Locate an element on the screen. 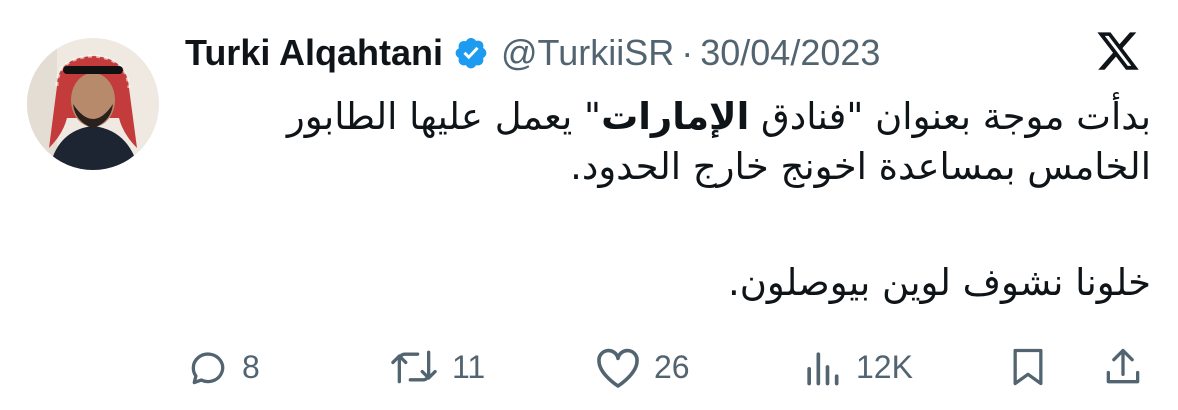 The width and height of the screenshot is (1178, 410). tweet-date: 30/04/2023 is located at coordinates (790, 53).